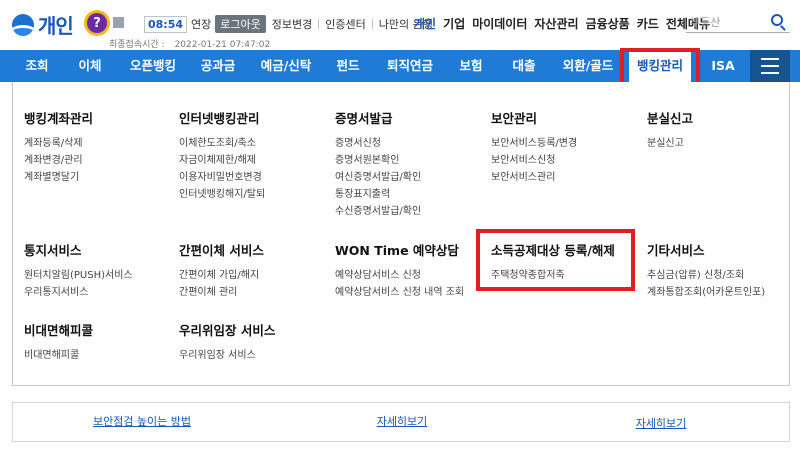  Describe the element at coordinates (221, 292) in the screenshot. I see `menu-link: 간편이체 관리` at that location.